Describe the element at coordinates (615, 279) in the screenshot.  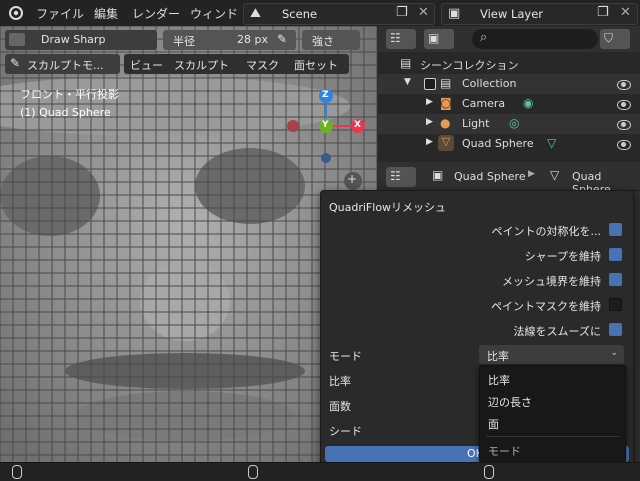
I see `checkbox-preserve-boundary` at that location.